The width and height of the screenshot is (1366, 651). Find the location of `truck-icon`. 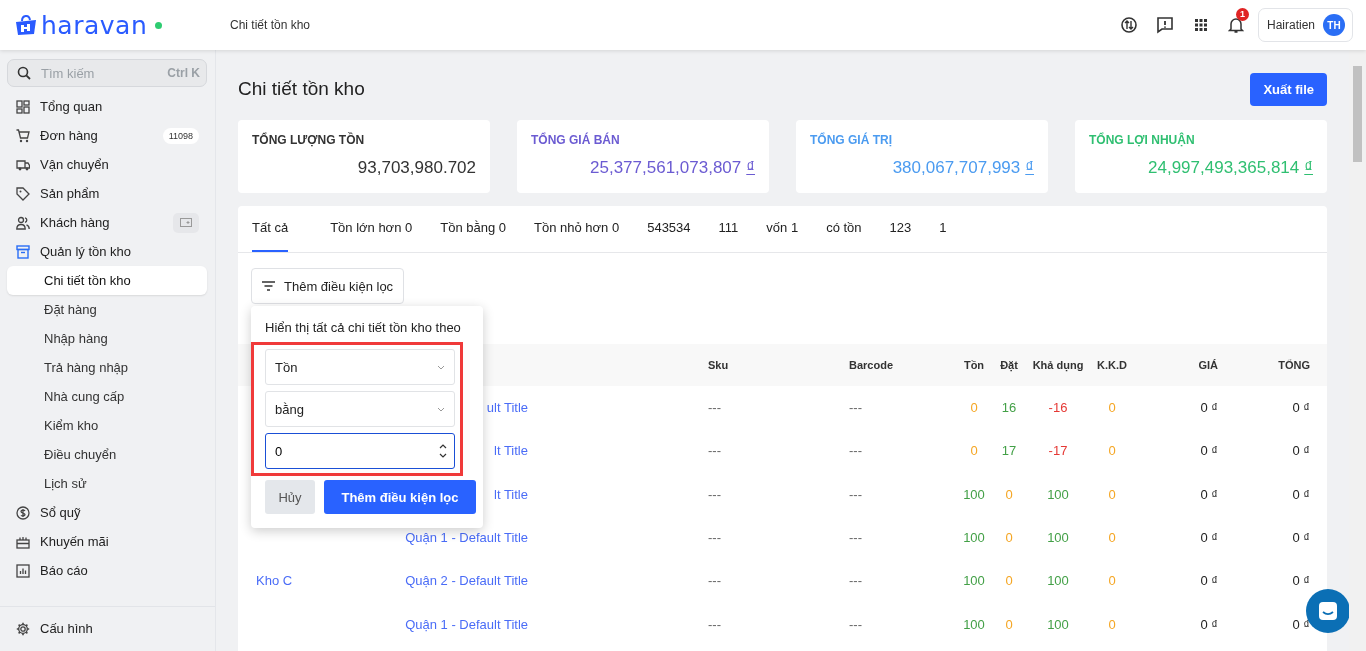

truck-icon is located at coordinates (23, 164).